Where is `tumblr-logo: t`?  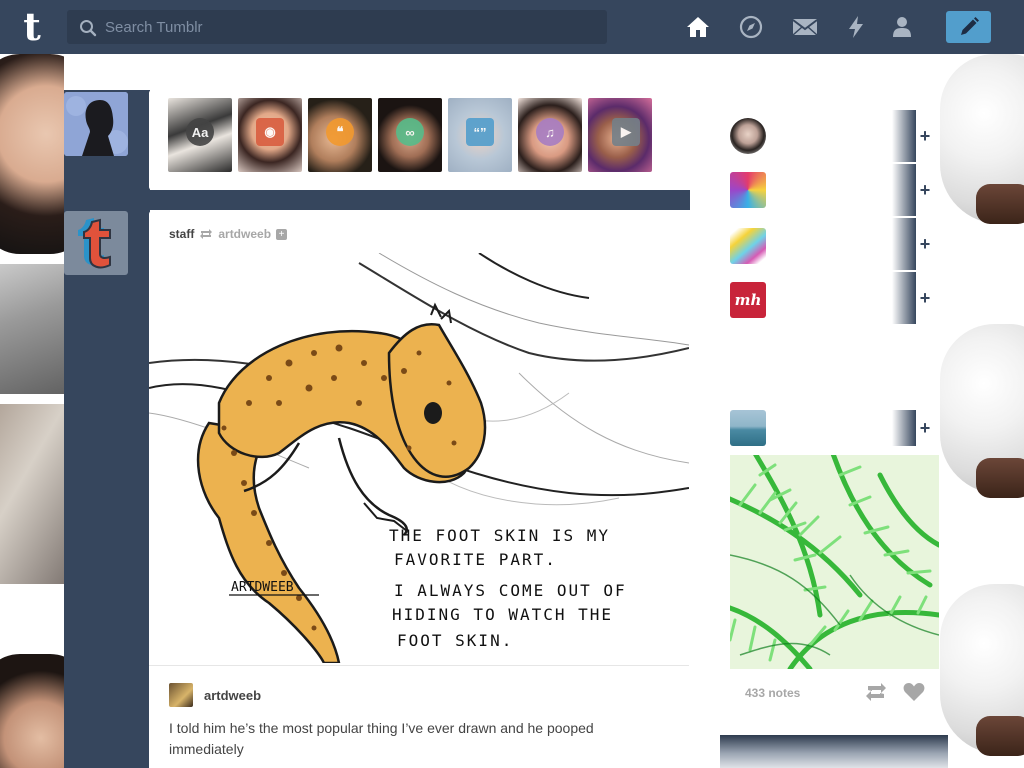 tumblr-logo: t is located at coordinates (32, 27).